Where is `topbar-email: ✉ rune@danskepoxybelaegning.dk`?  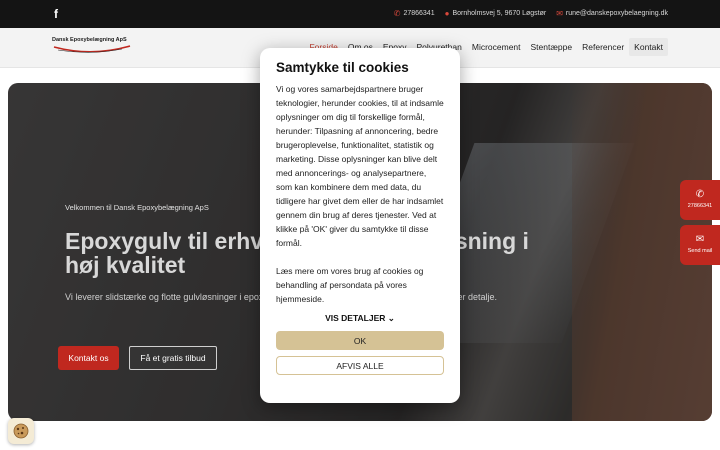 topbar-email: ✉ rune@danskepoxybelaegning.dk is located at coordinates (612, 13).